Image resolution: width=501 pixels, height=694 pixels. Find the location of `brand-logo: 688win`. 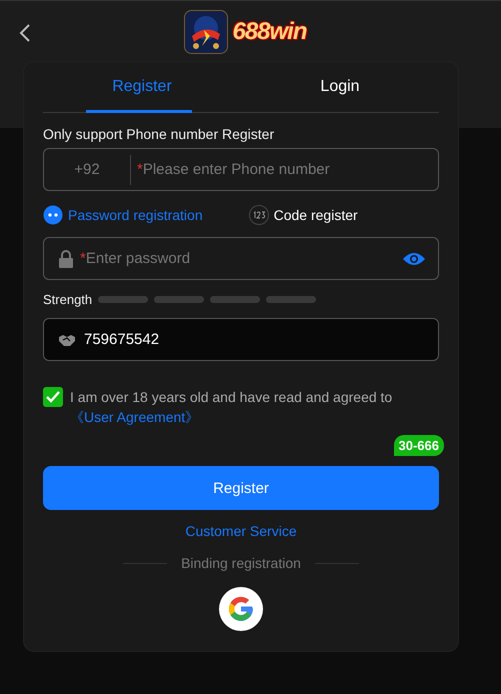

brand-logo: 688win is located at coordinates (269, 32).